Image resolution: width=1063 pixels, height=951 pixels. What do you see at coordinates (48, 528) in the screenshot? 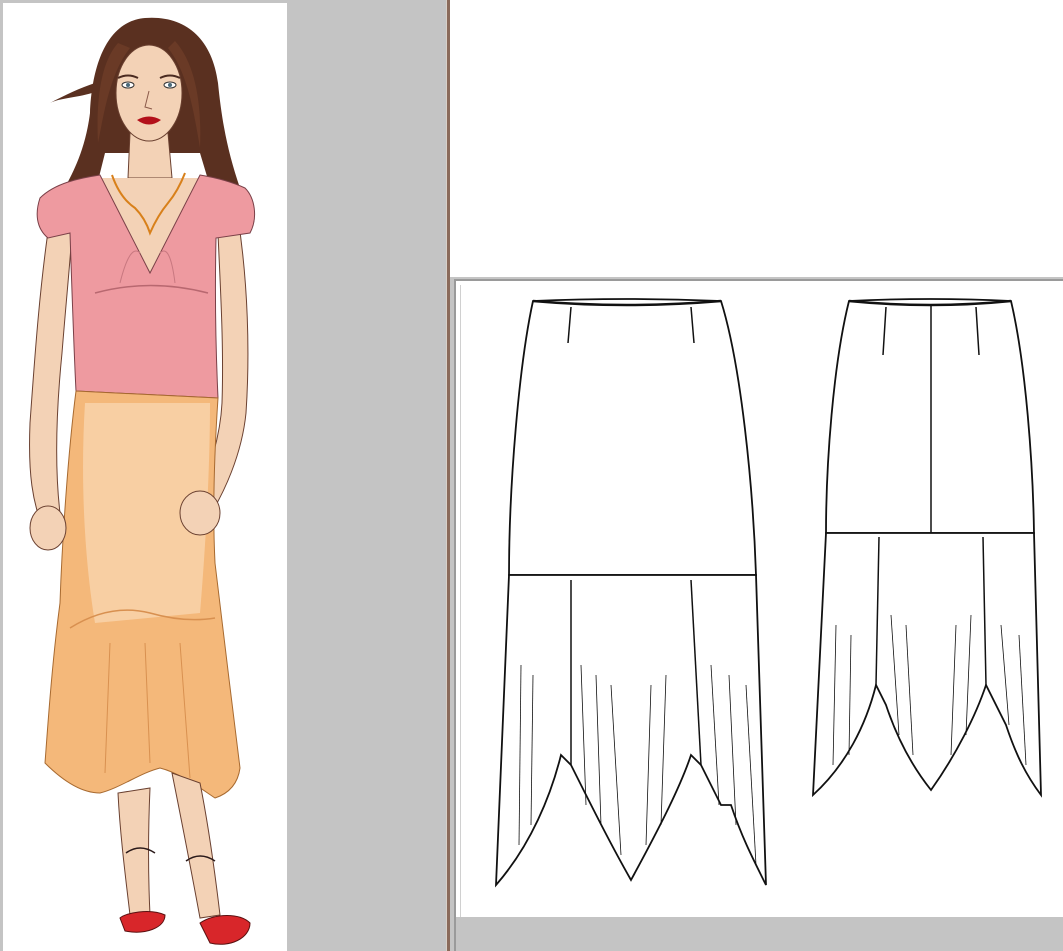
I see `left-hand` at bounding box center [48, 528].